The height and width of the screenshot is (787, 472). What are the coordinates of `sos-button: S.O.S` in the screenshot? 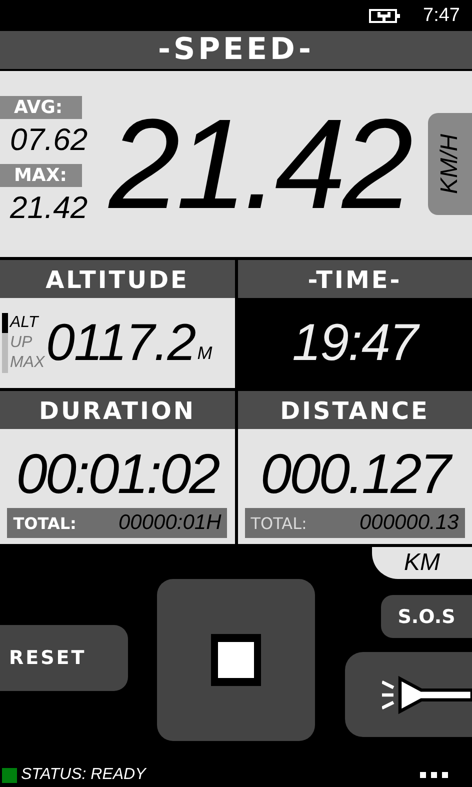 It's located at (426, 616).